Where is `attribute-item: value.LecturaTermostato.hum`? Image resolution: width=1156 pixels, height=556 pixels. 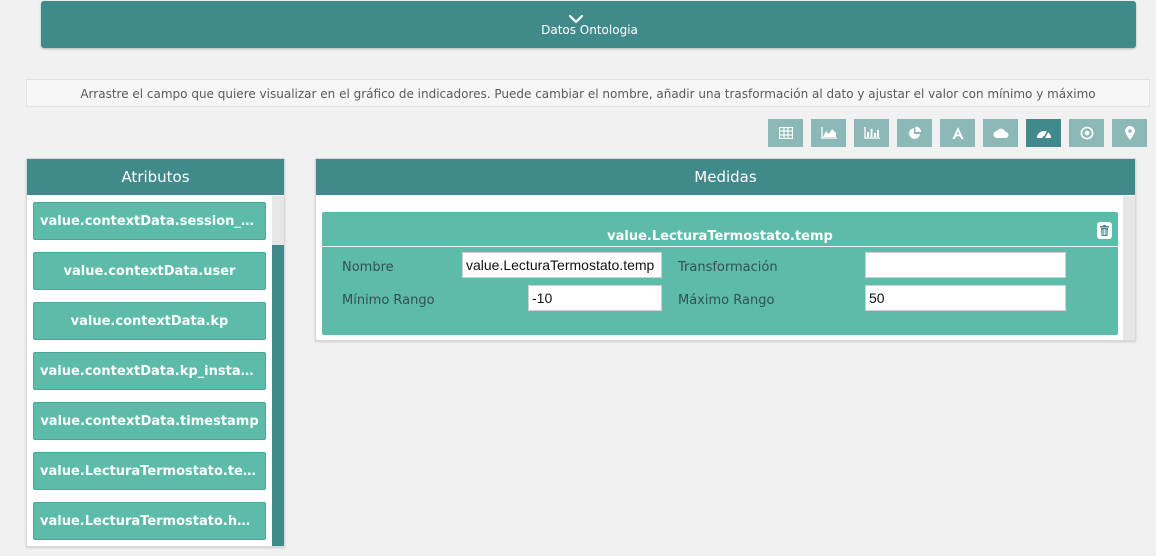
attribute-item: value.LecturaTermostato.hum is located at coordinates (149, 521).